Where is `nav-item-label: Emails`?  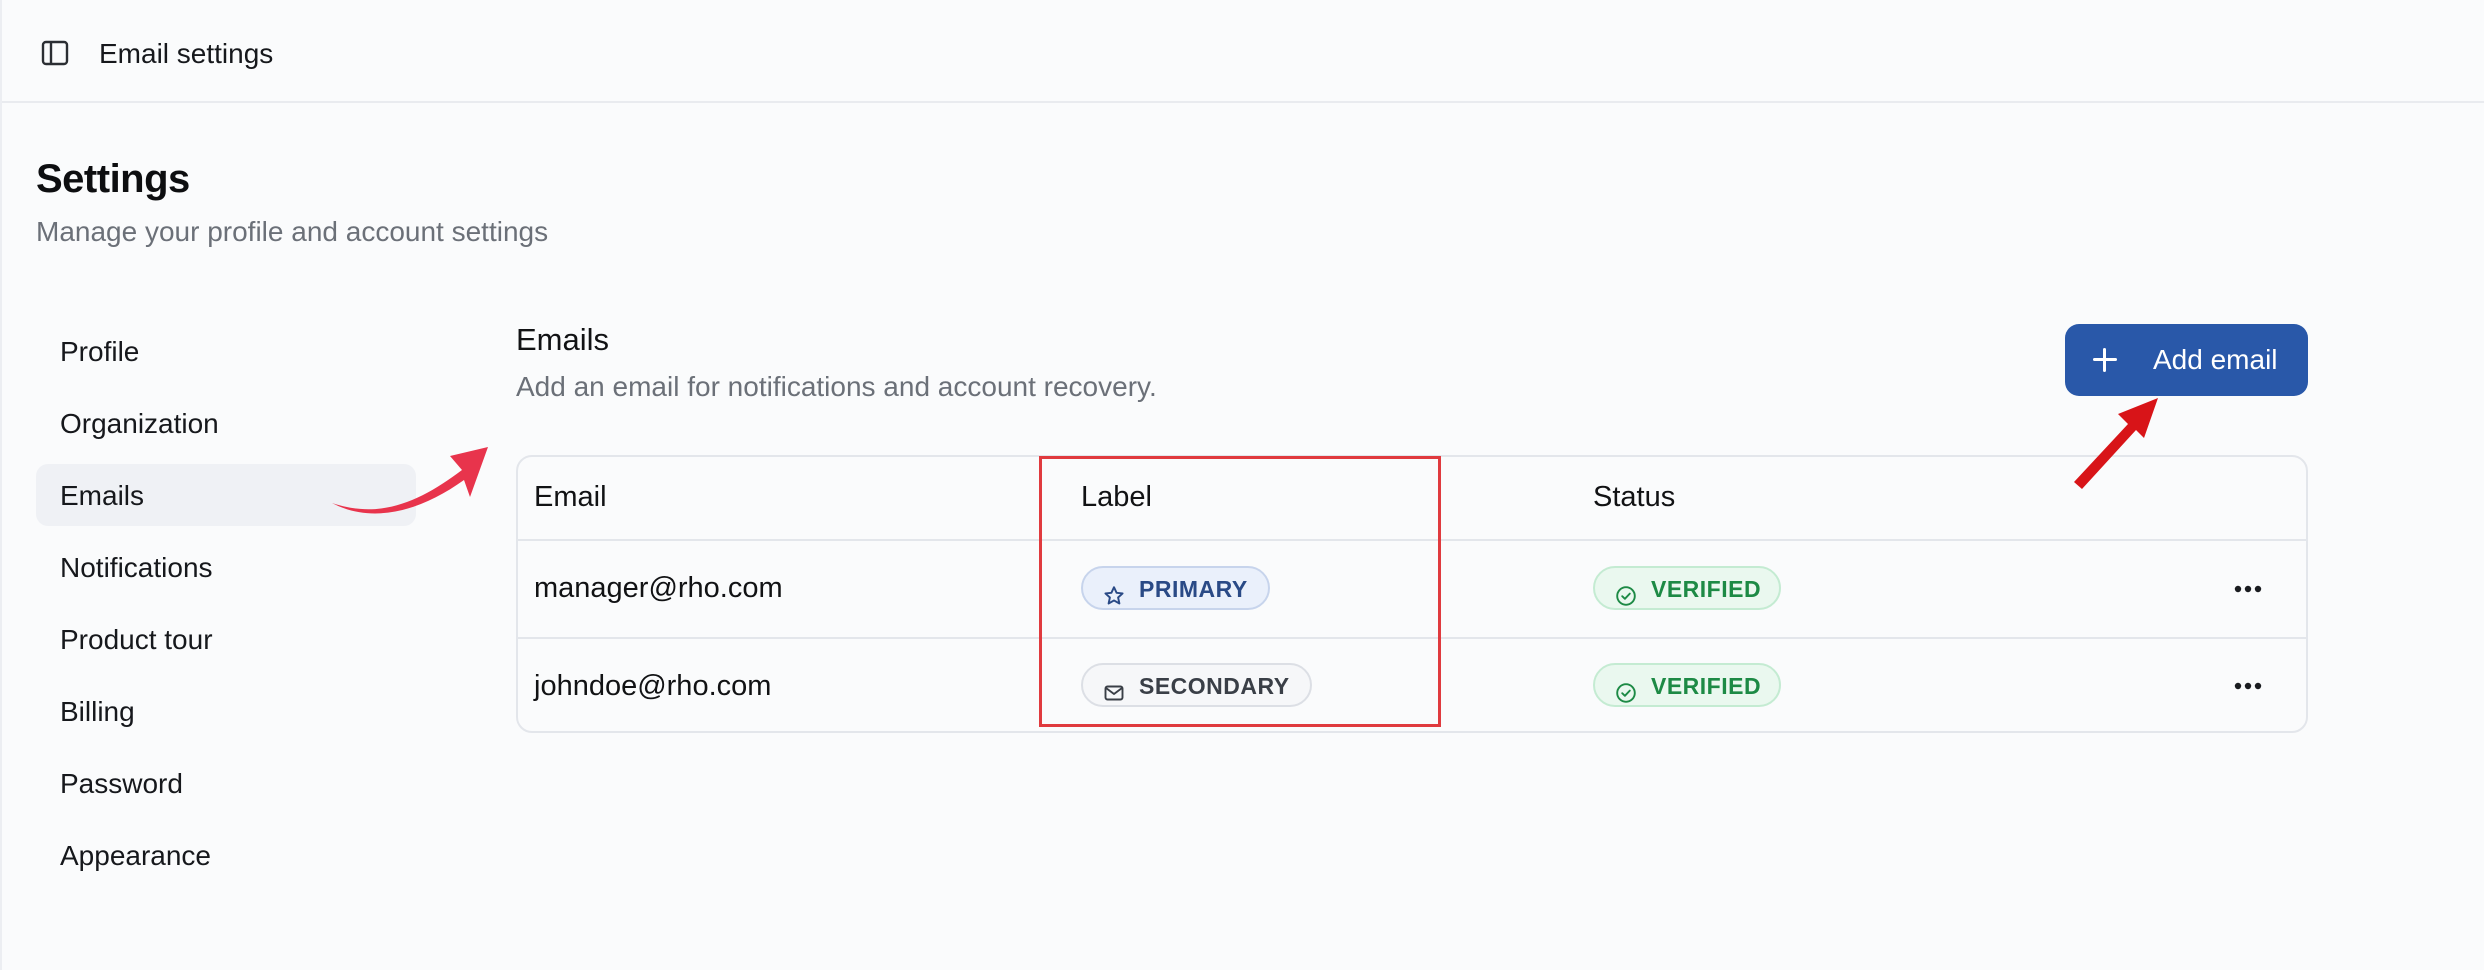
nav-item-label: Emails is located at coordinates (102, 495).